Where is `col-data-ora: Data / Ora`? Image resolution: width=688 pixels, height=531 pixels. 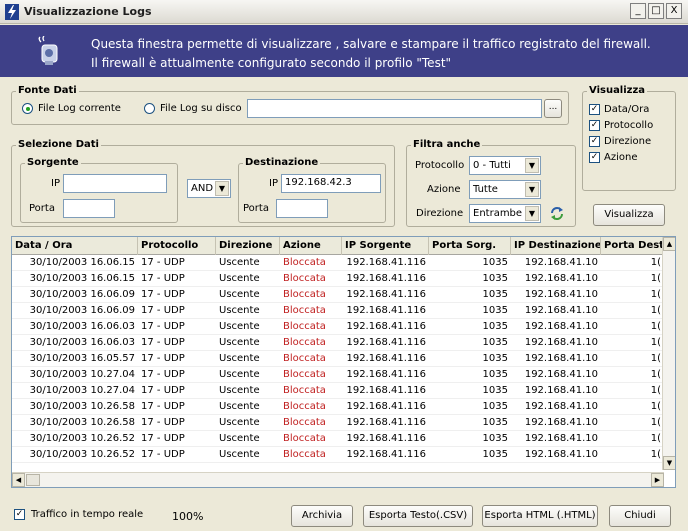
col-data-ora: Data / Ora is located at coordinates (75, 246).